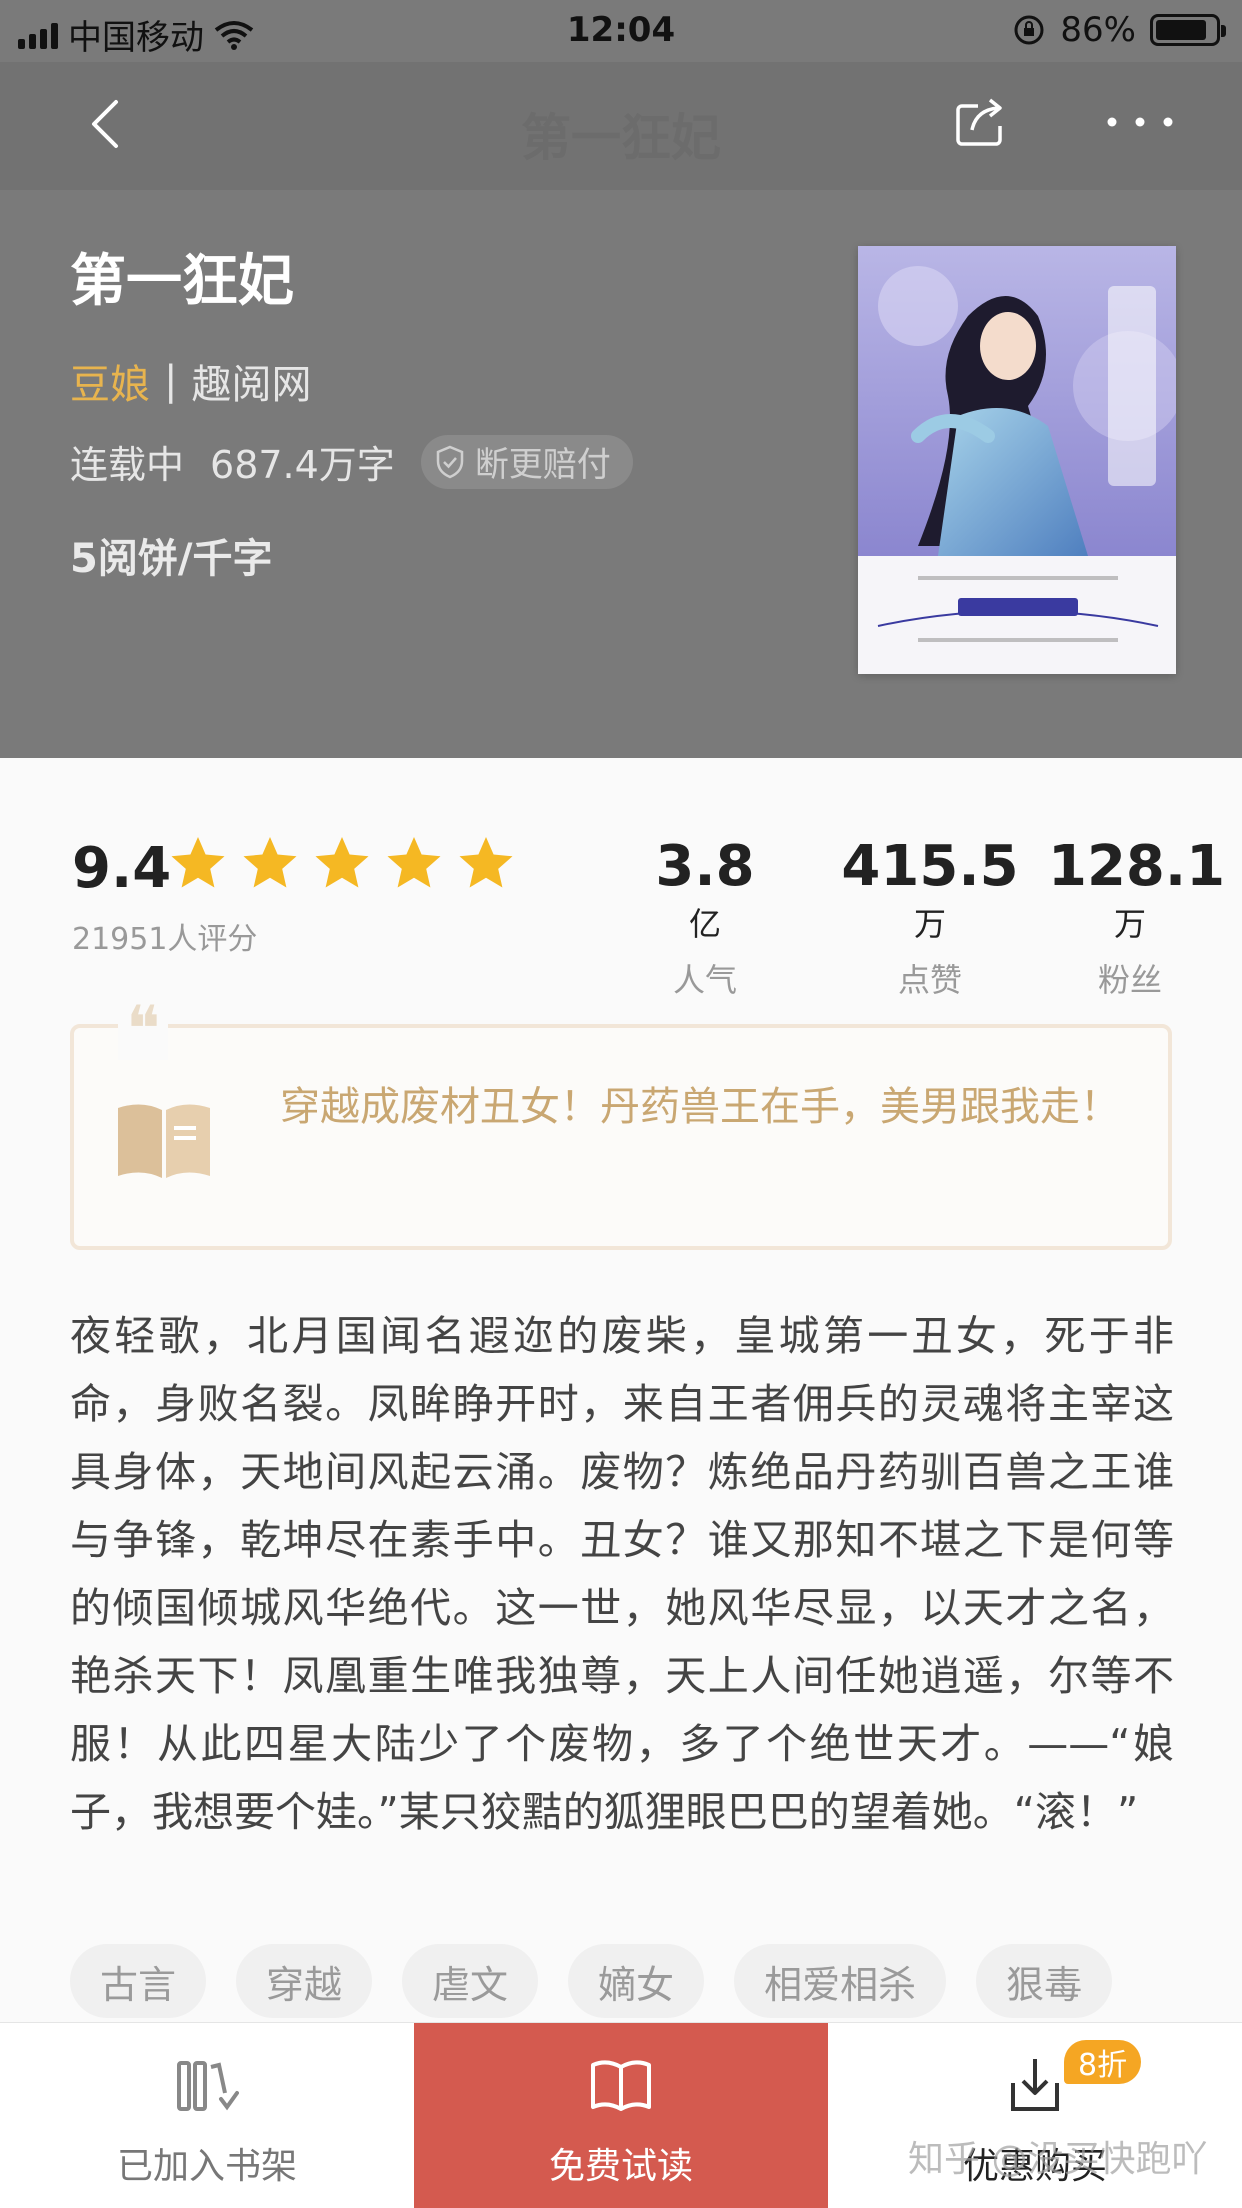 Image resolution: width=1242 pixels, height=2208 pixels. What do you see at coordinates (1058, 2159) in the screenshot?
I see `watermark: 知乎 @没买快跑吖` at bounding box center [1058, 2159].